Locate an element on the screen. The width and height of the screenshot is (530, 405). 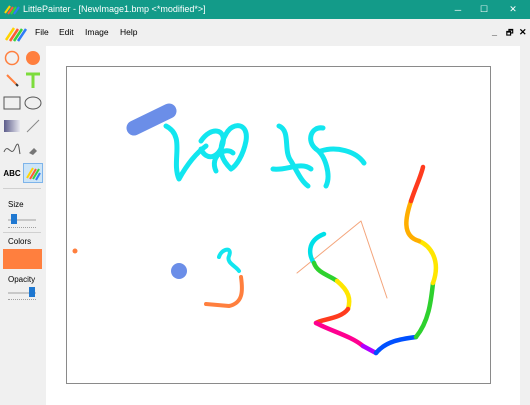
close-button: ✕ is located at coordinates (513, 9).